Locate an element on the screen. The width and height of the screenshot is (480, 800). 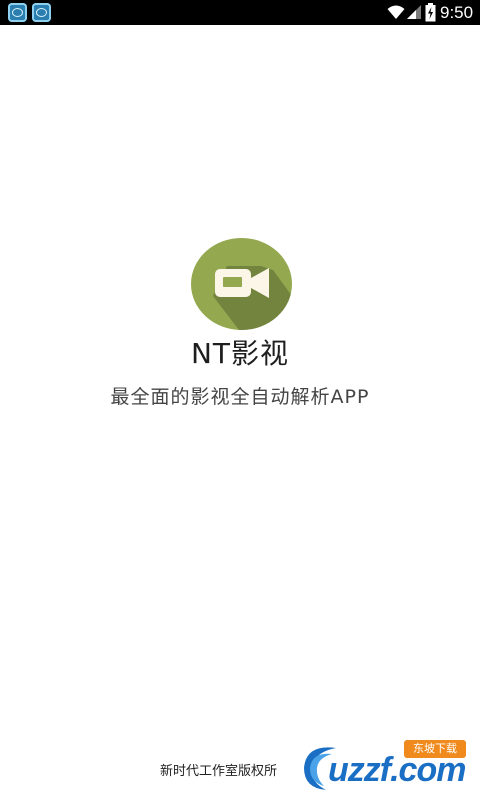
watermark-badge: 东坡下载 is located at coordinates (435, 749).